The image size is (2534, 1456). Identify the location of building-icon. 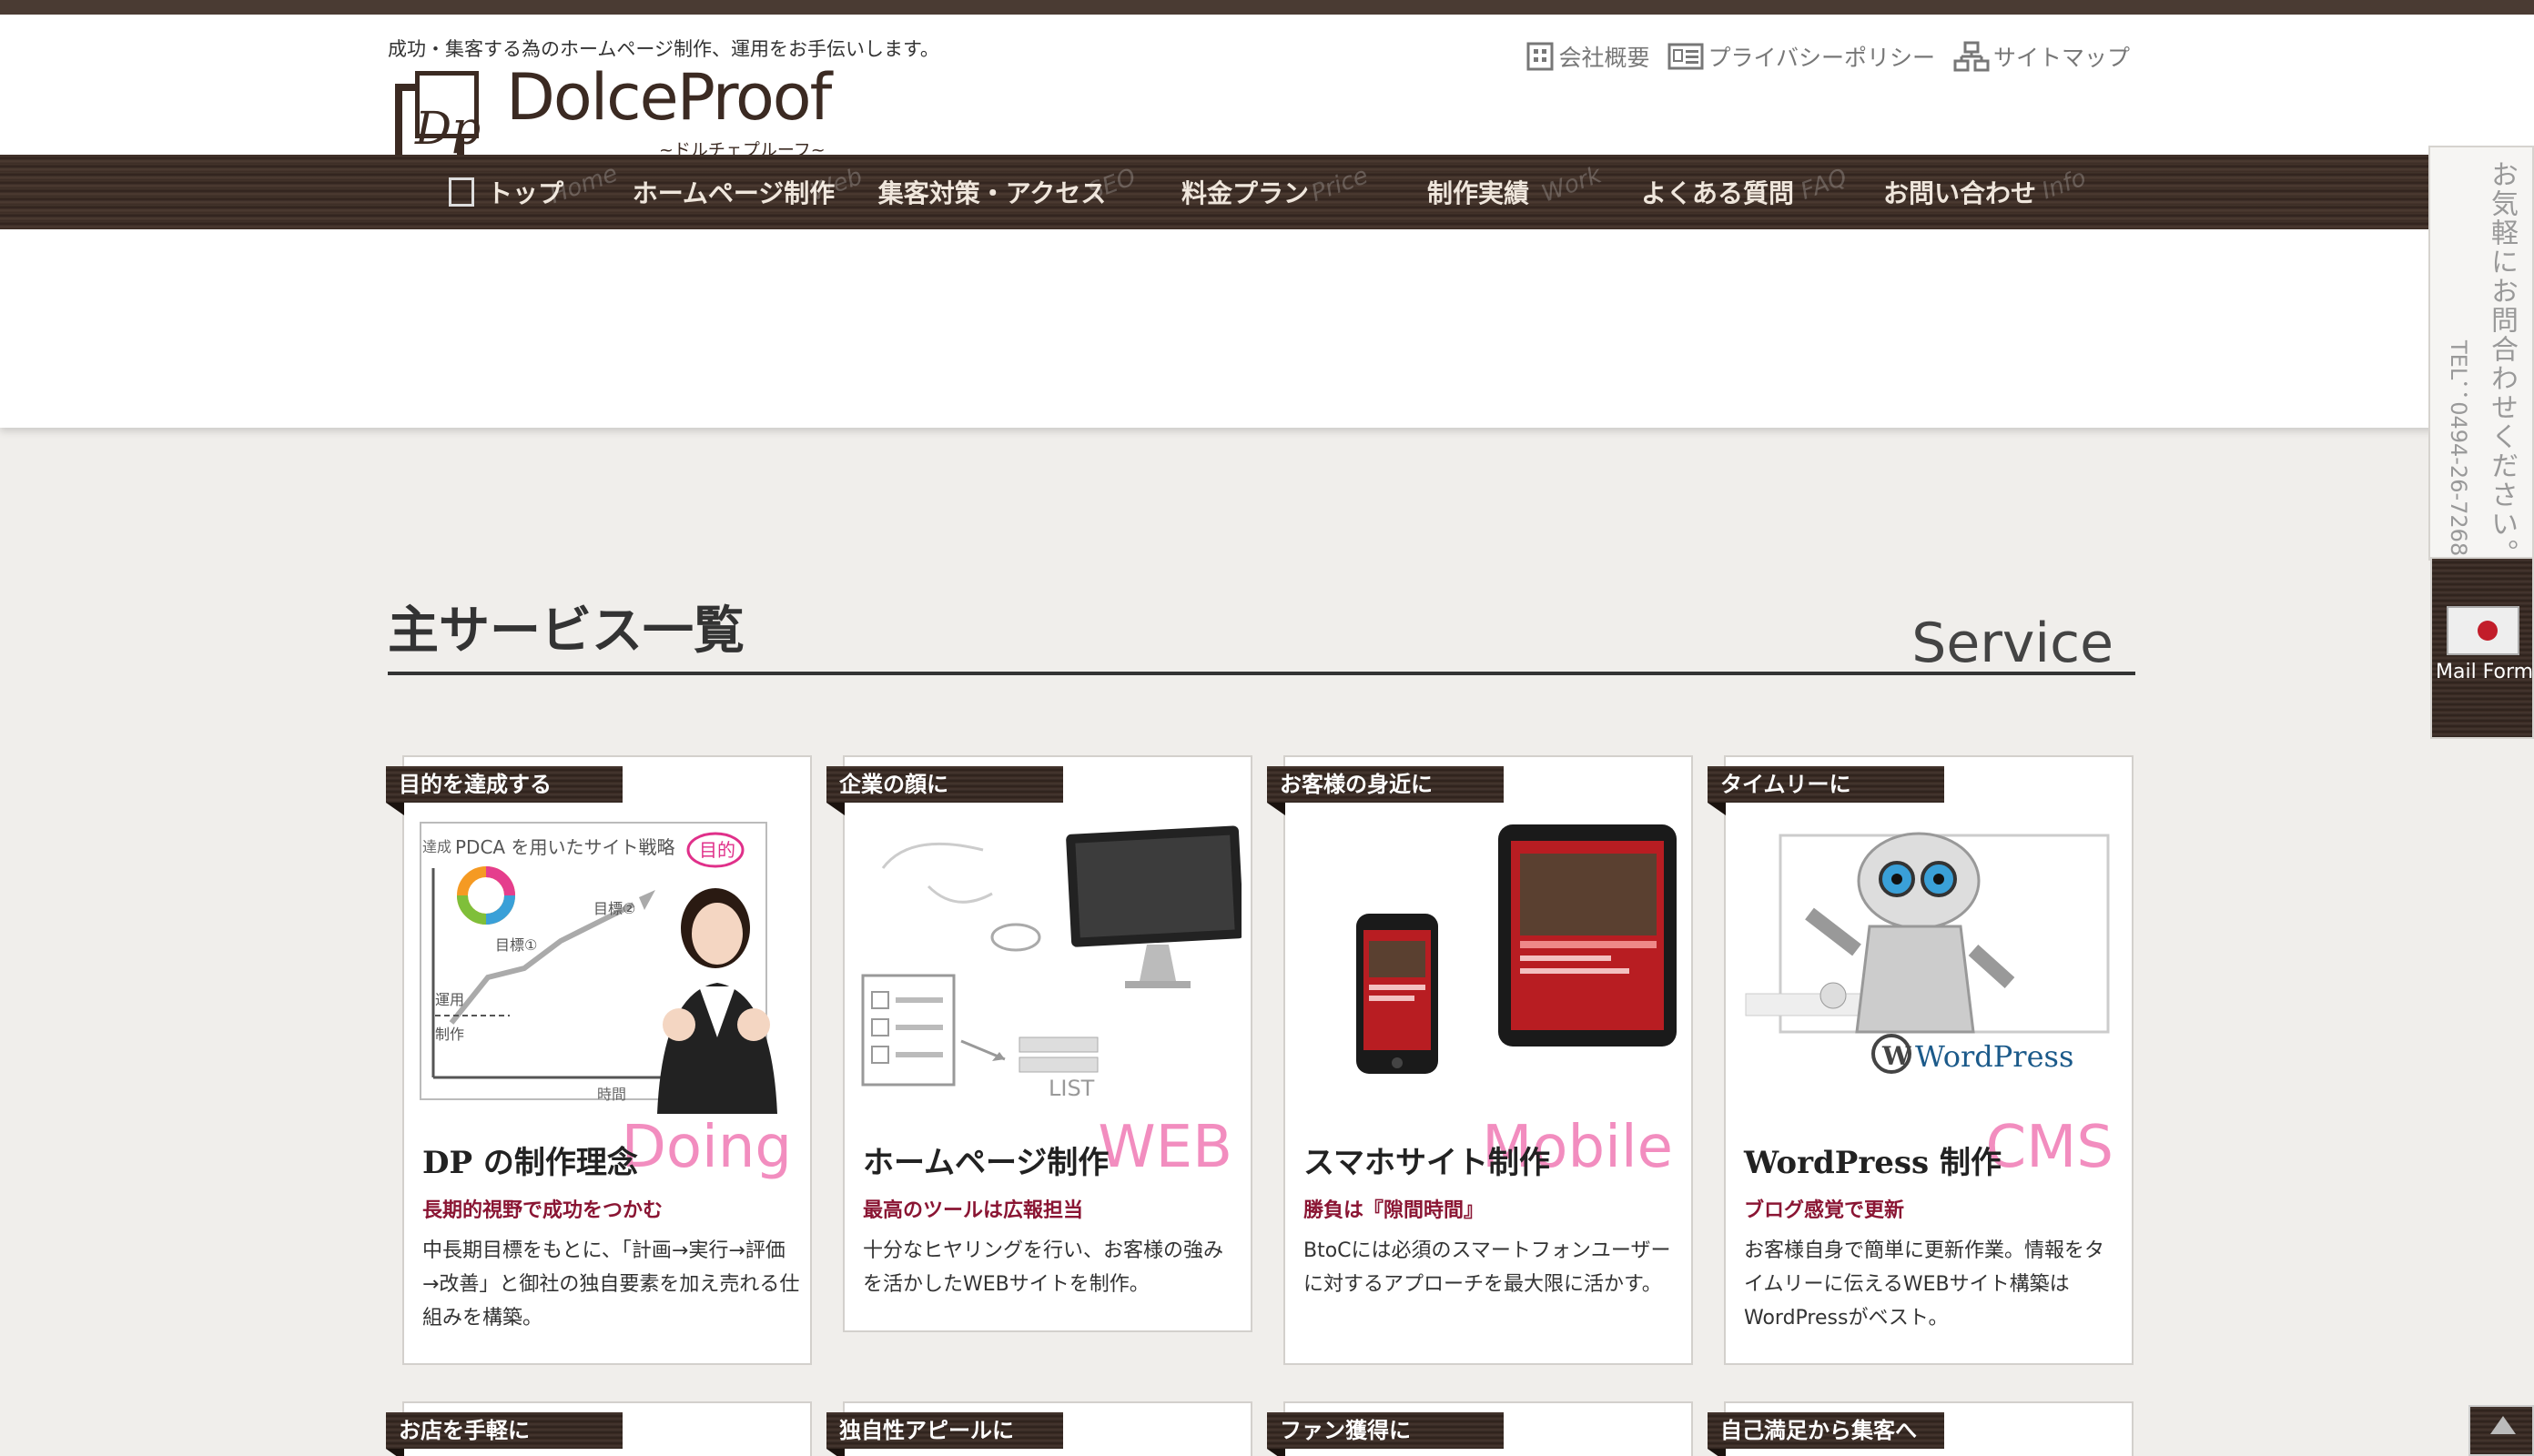
(1540, 57).